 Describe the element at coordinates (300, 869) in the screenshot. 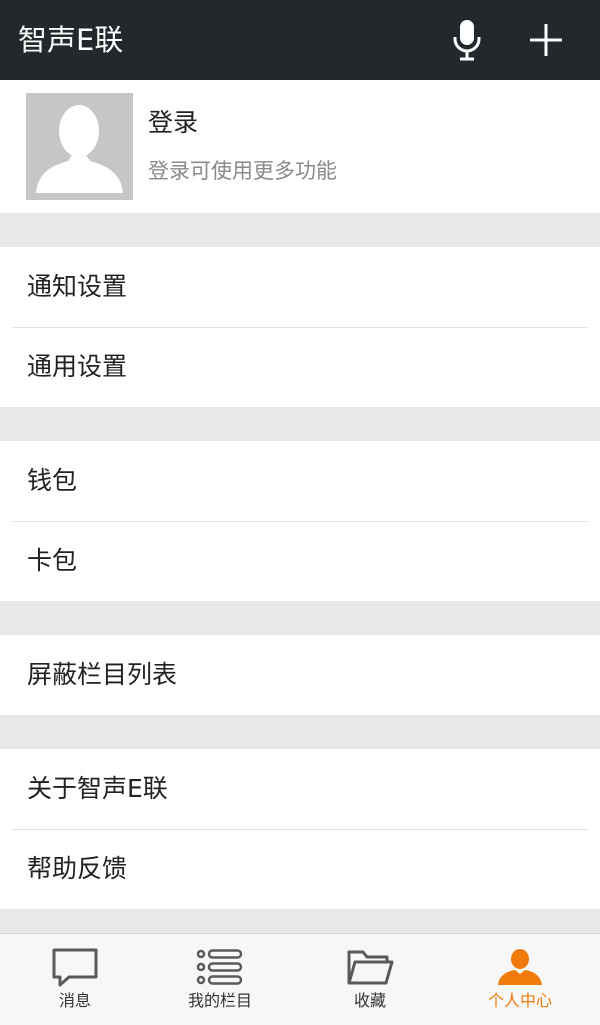

I see `menu-item-help-feedback: 帮助反馈` at that location.